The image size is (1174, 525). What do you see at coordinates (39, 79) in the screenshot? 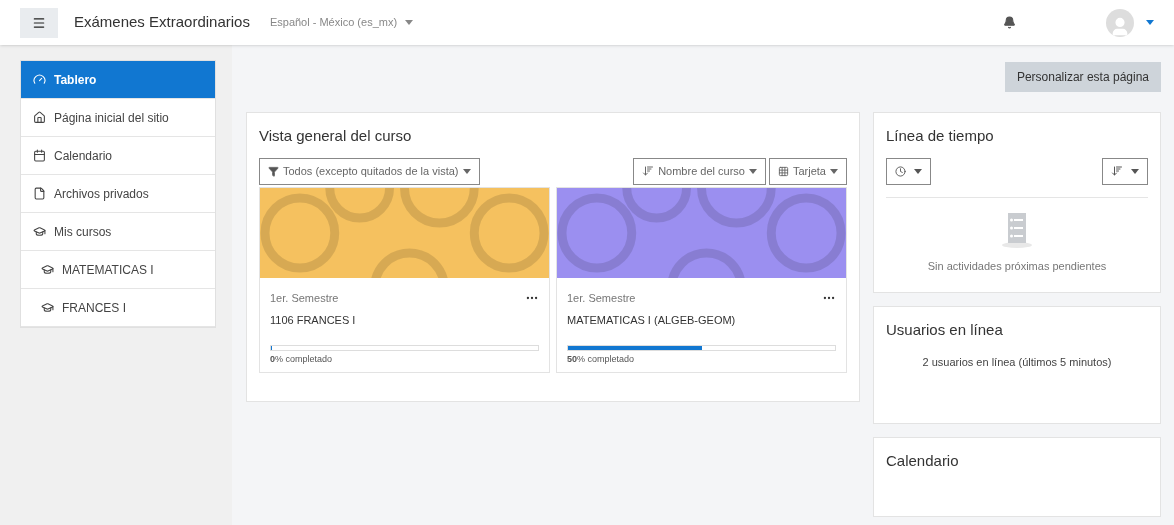
I see `dashboard-icon` at bounding box center [39, 79].